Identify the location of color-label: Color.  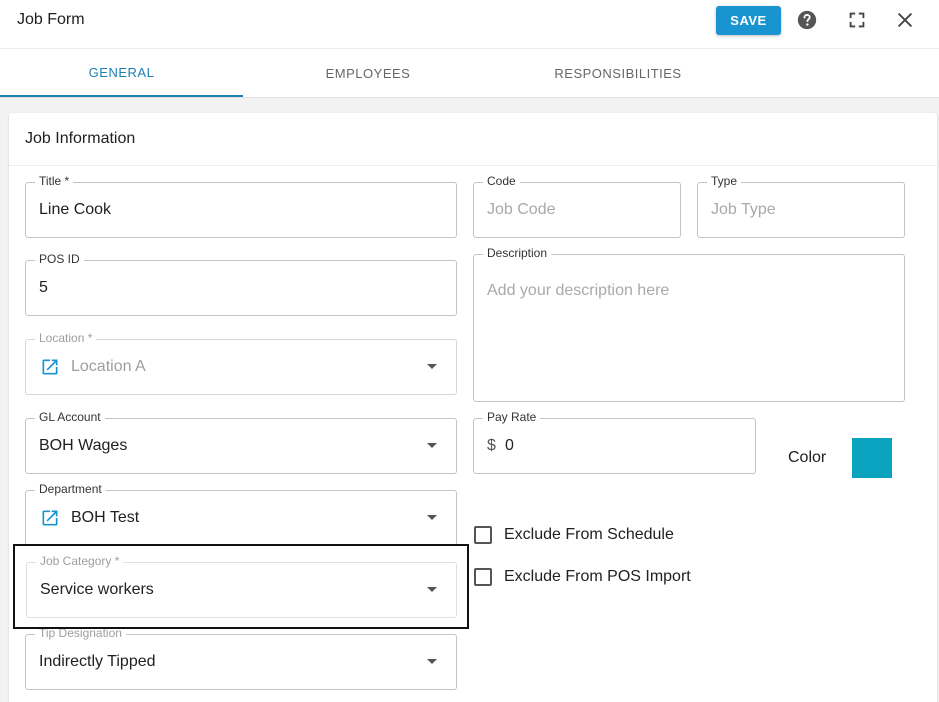
(807, 457).